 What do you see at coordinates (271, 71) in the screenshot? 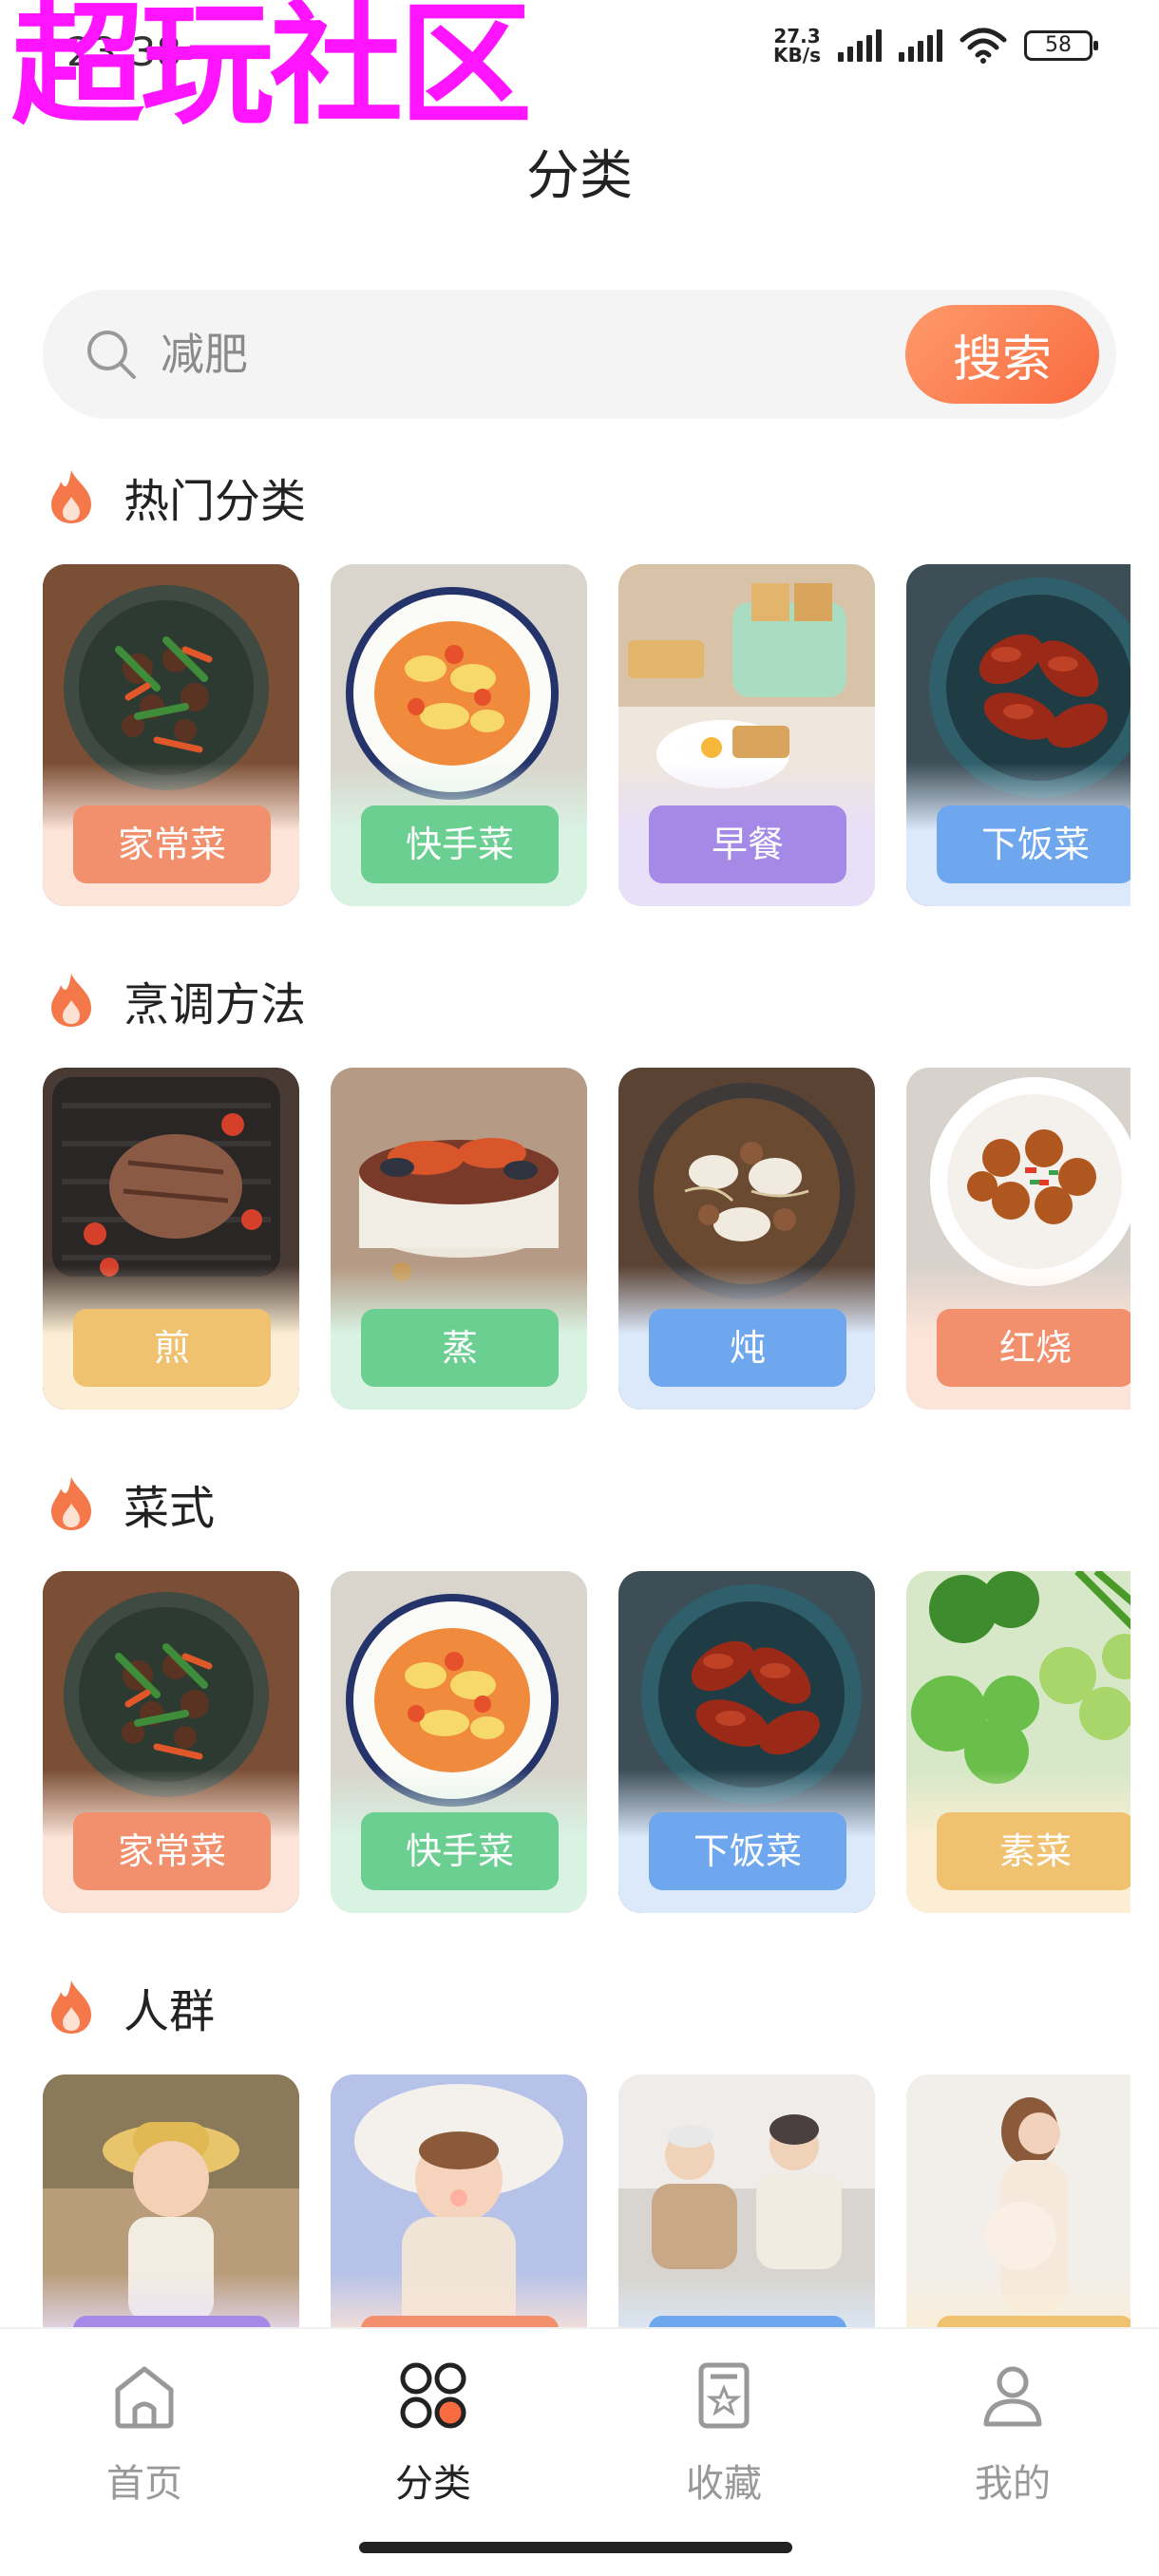
I see `watermark-text: 超玩社区` at bounding box center [271, 71].